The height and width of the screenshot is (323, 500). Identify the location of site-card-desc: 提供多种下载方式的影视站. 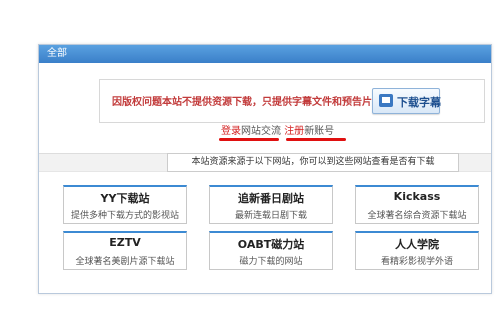
(124, 216).